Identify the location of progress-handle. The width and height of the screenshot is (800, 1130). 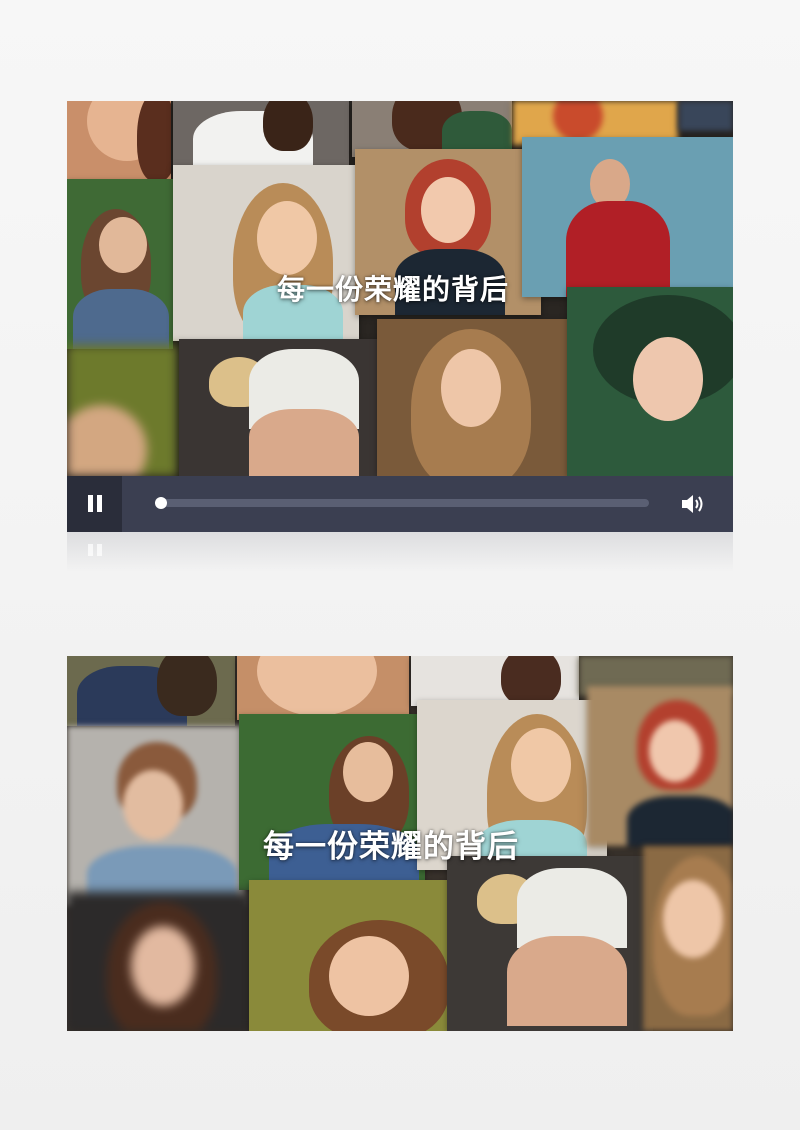
(161, 503).